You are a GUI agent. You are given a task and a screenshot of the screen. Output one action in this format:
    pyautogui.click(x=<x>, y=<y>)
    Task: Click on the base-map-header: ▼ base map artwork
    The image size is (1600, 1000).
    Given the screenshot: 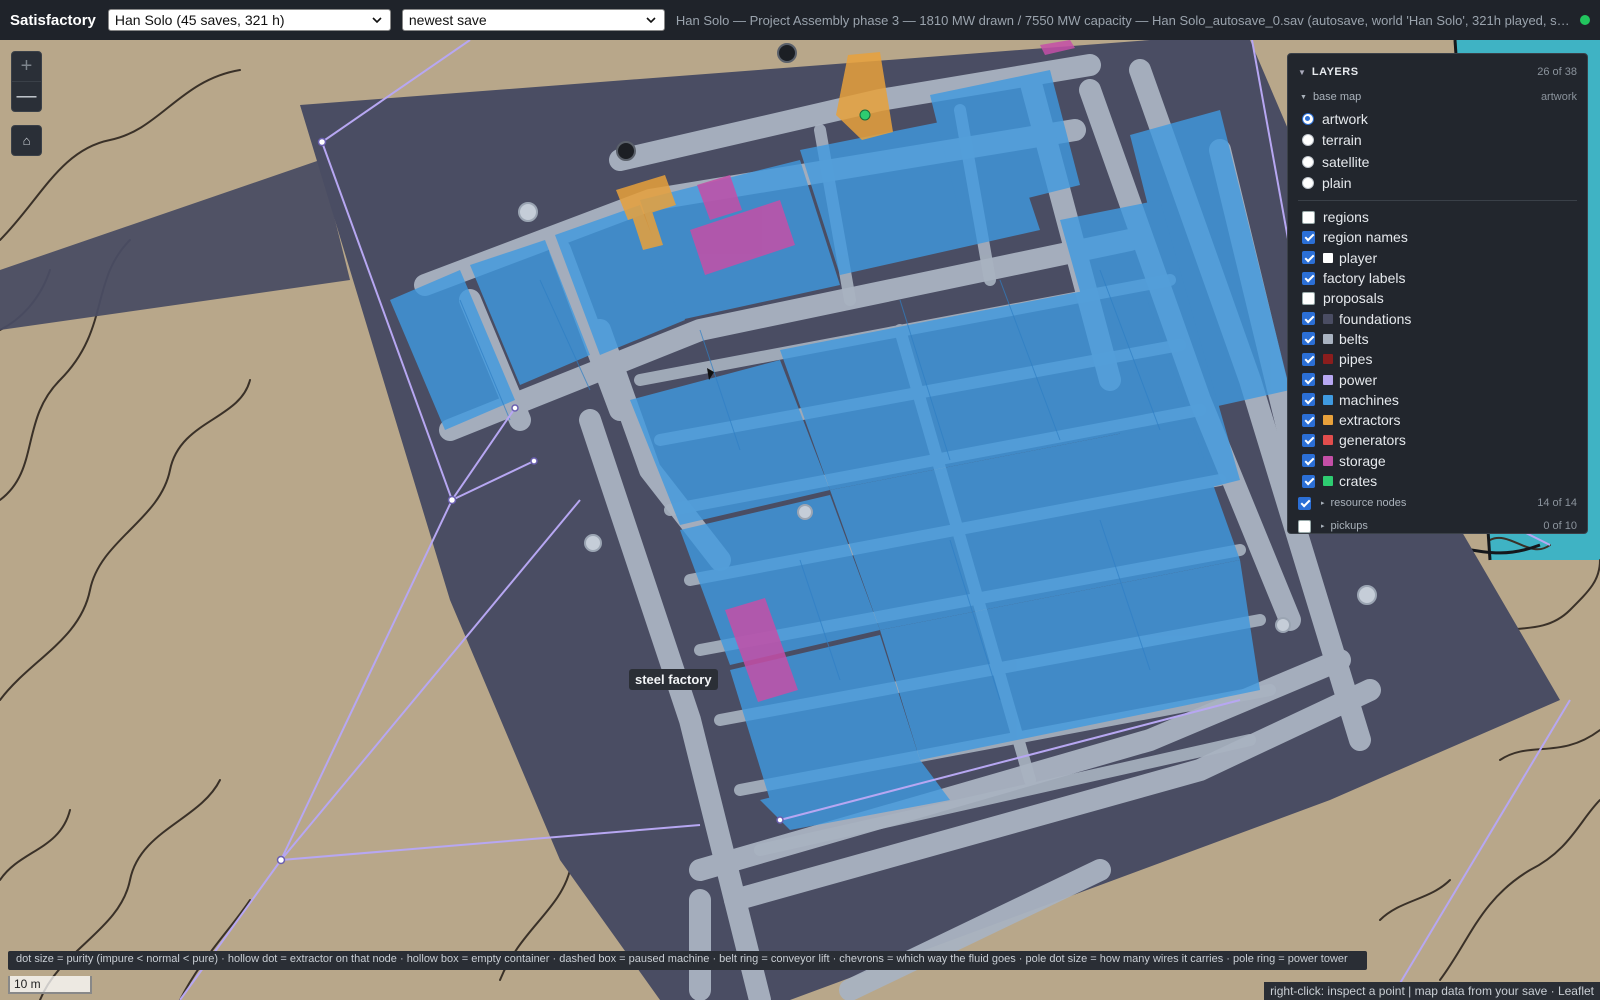 What is the action you would take?
    pyautogui.click(x=1437, y=97)
    